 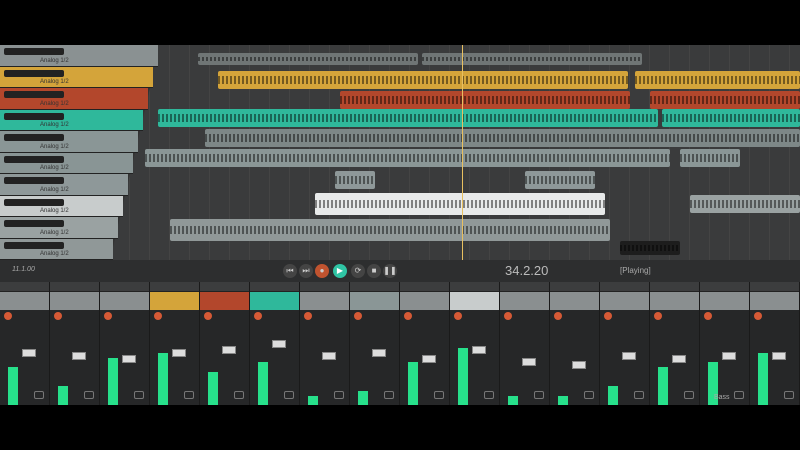 What do you see at coordinates (725, 343) in the screenshot?
I see `mixer-strip: Bass` at bounding box center [725, 343].